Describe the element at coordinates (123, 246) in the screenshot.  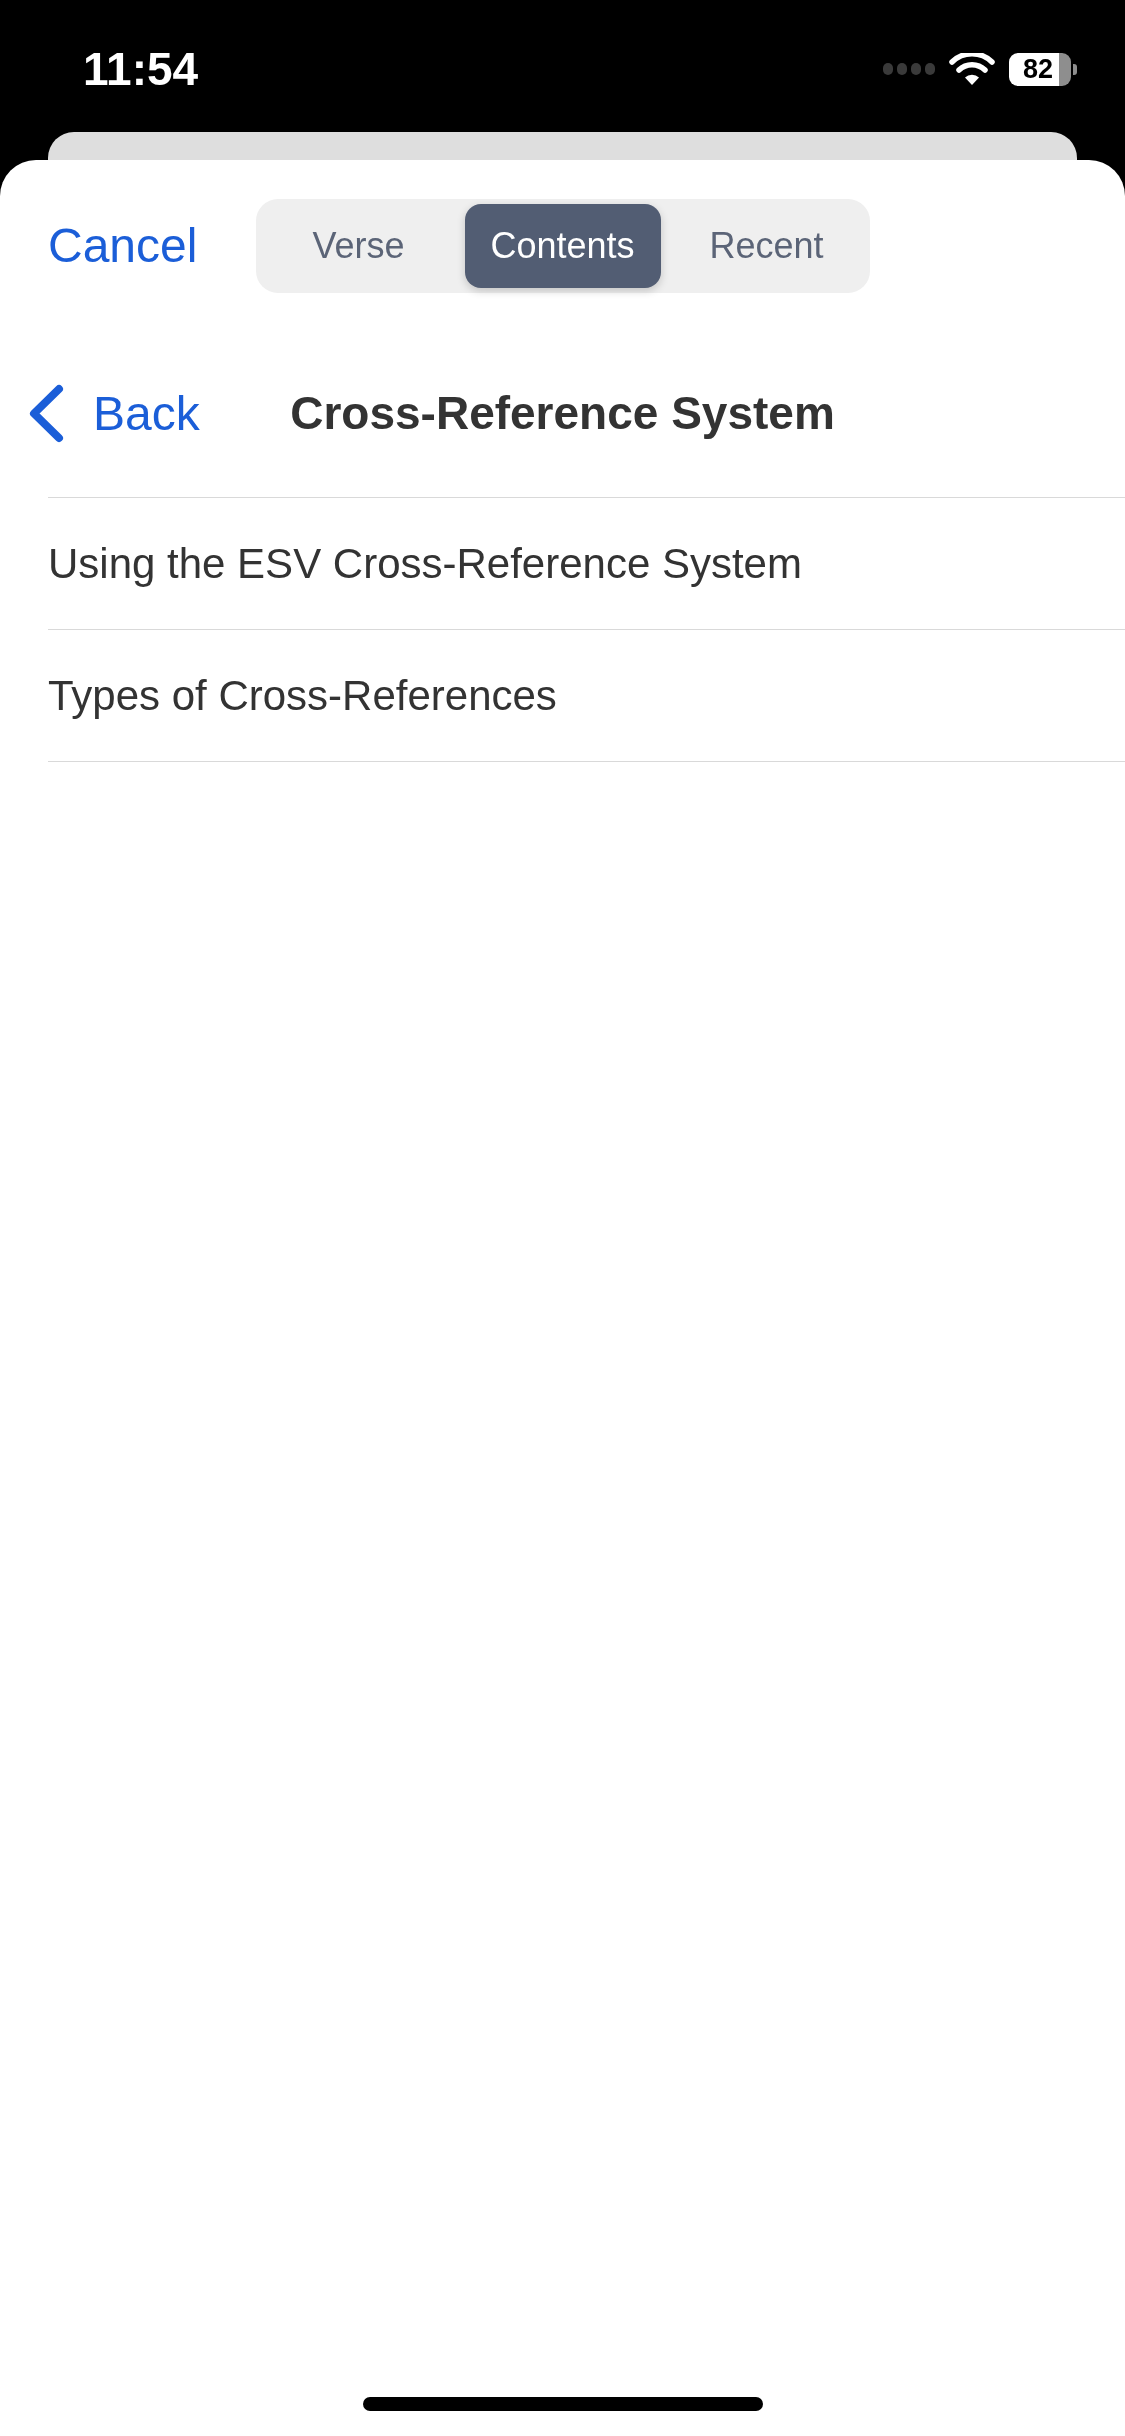
I see `cancel-button: Cancel` at that location.